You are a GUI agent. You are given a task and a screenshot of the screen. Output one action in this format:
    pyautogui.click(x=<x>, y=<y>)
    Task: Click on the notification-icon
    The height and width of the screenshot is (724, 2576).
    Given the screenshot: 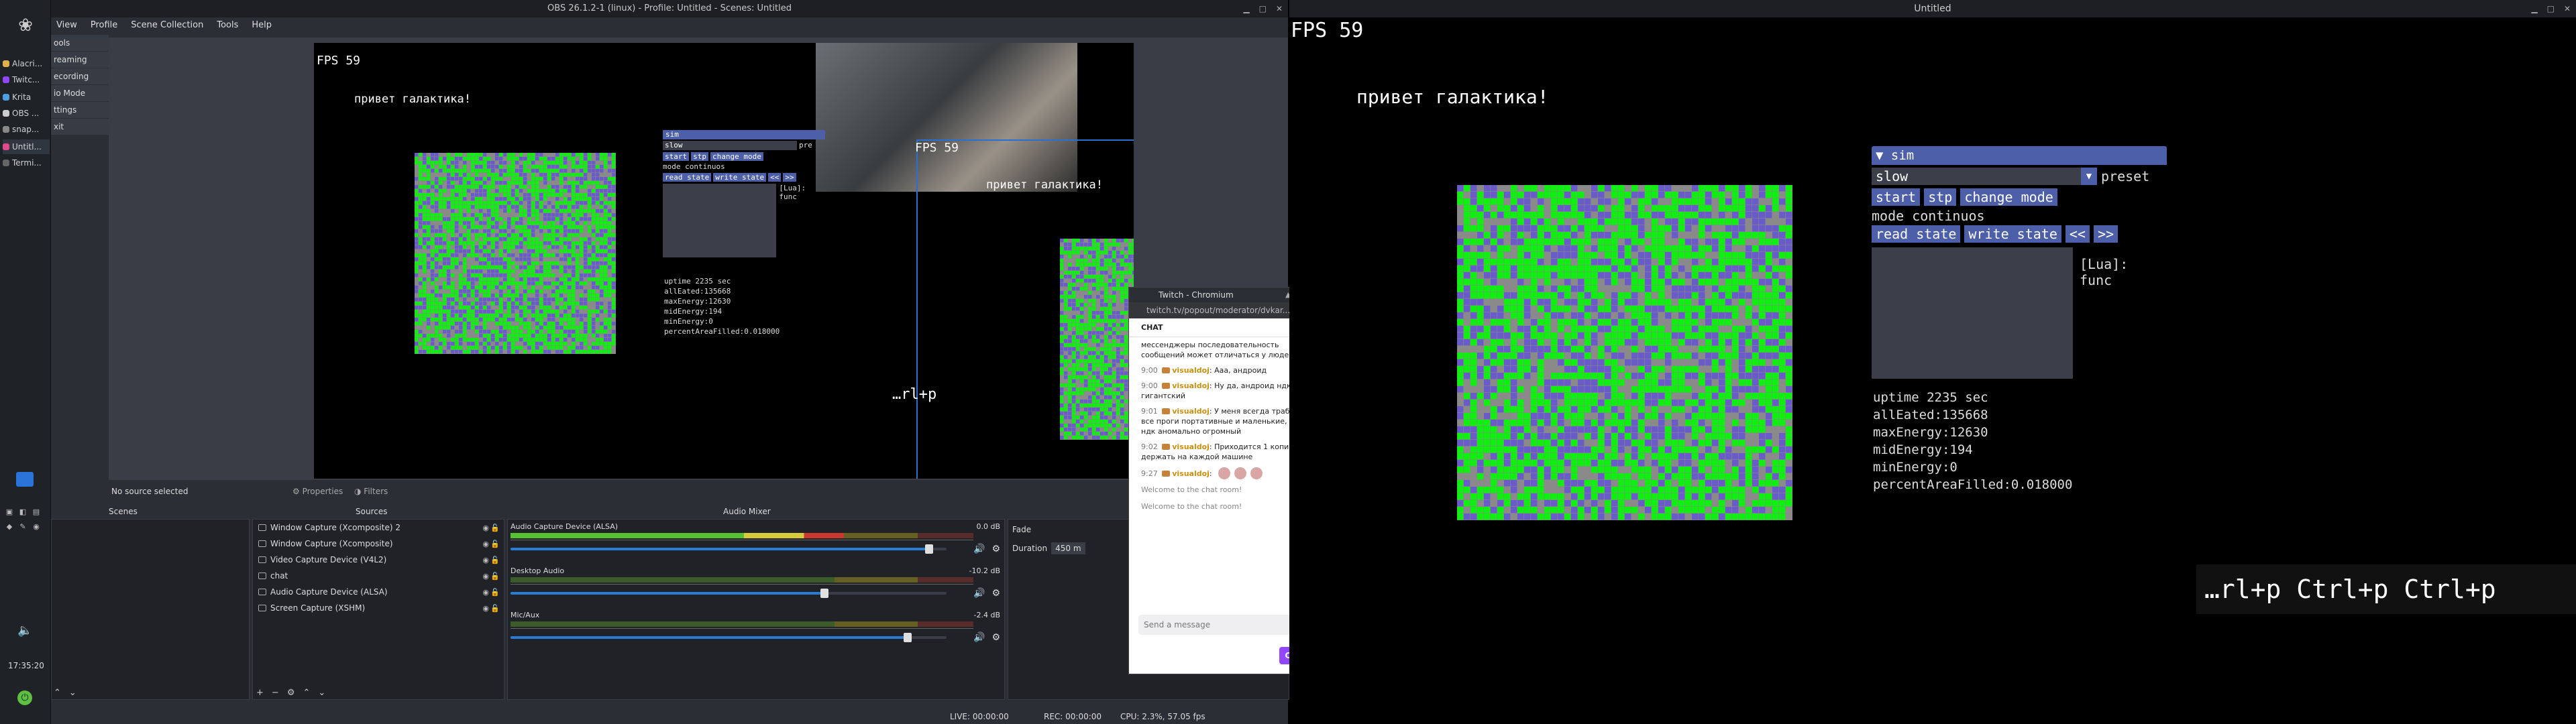 What is the action you would take?
    pyautogui.click(x=25, y=479)
    